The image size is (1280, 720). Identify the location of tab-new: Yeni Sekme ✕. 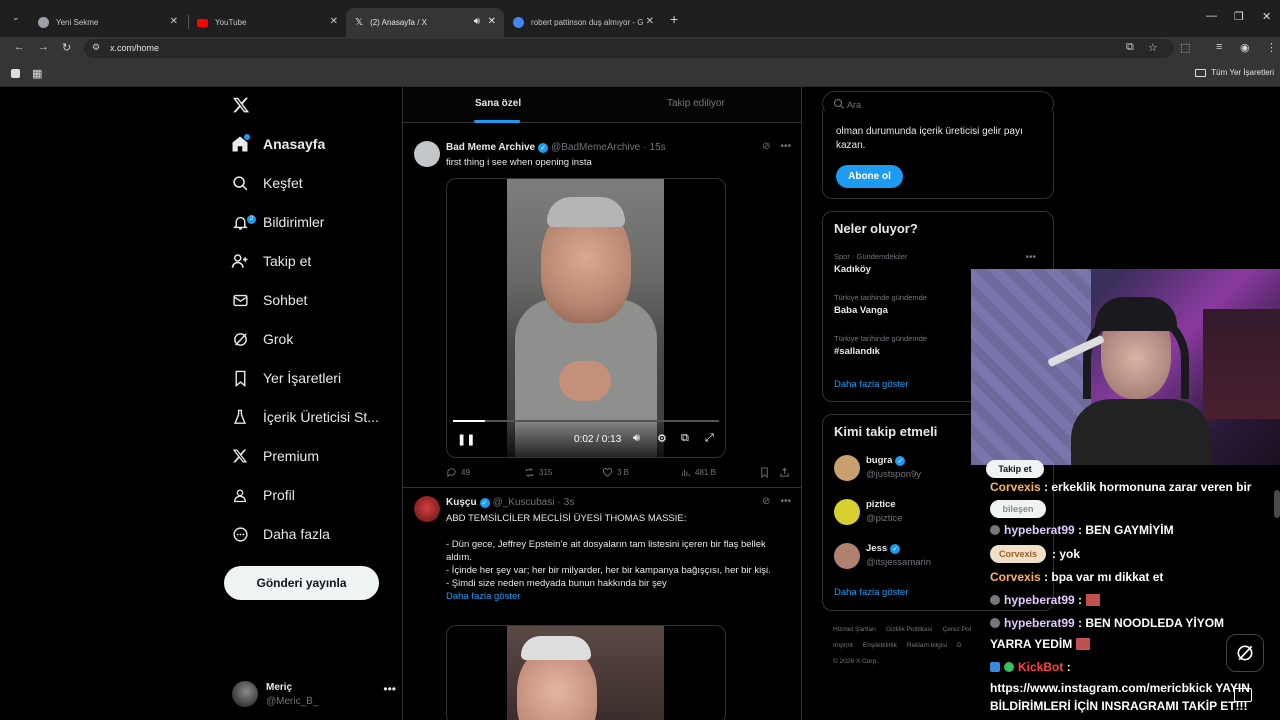
(107, 22).